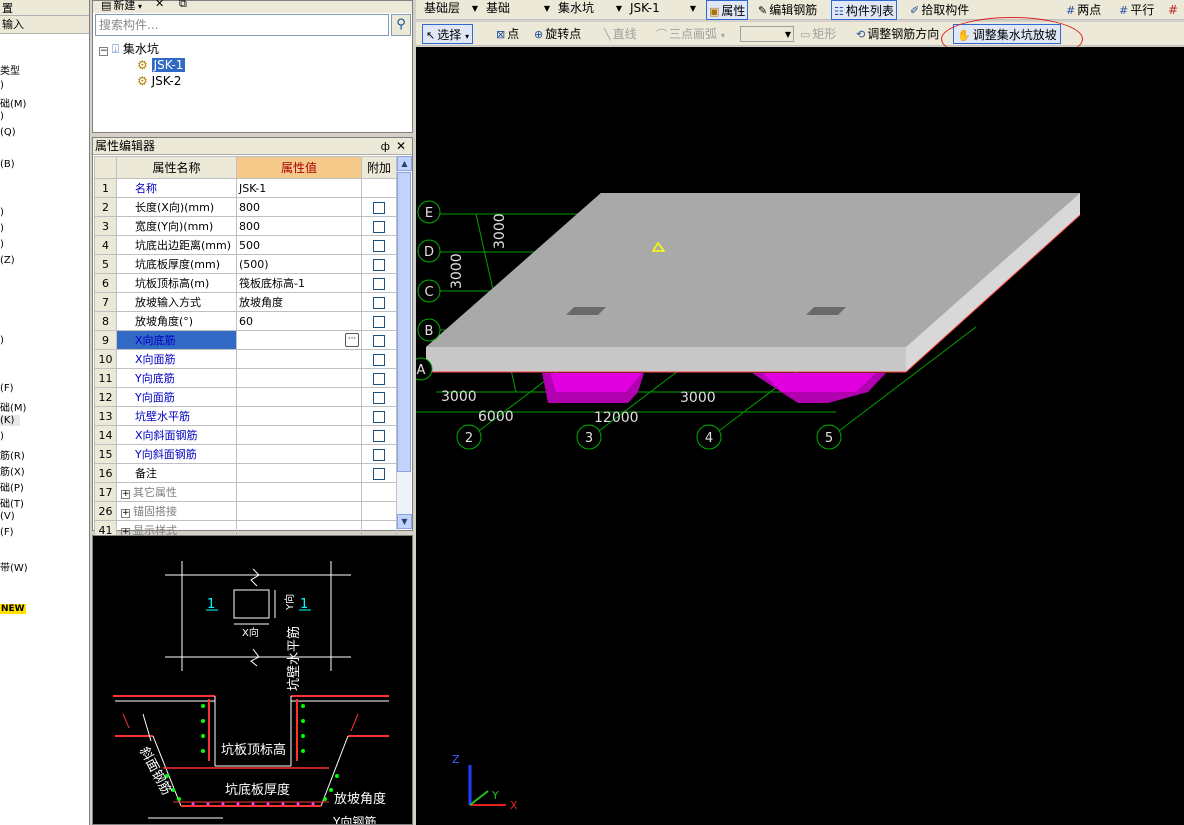  I want to click on nav-item: 筋(R), so click(12, 454).